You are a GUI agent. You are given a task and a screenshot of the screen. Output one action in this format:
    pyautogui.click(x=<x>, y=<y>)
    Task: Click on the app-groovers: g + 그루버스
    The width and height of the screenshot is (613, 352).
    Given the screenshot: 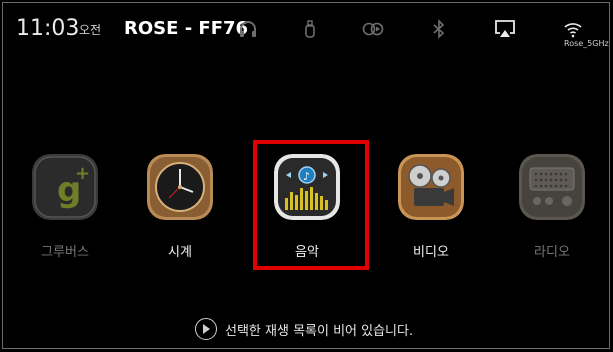 What is the action you would take?
    pyautogui.click(x=63, y=209)
    